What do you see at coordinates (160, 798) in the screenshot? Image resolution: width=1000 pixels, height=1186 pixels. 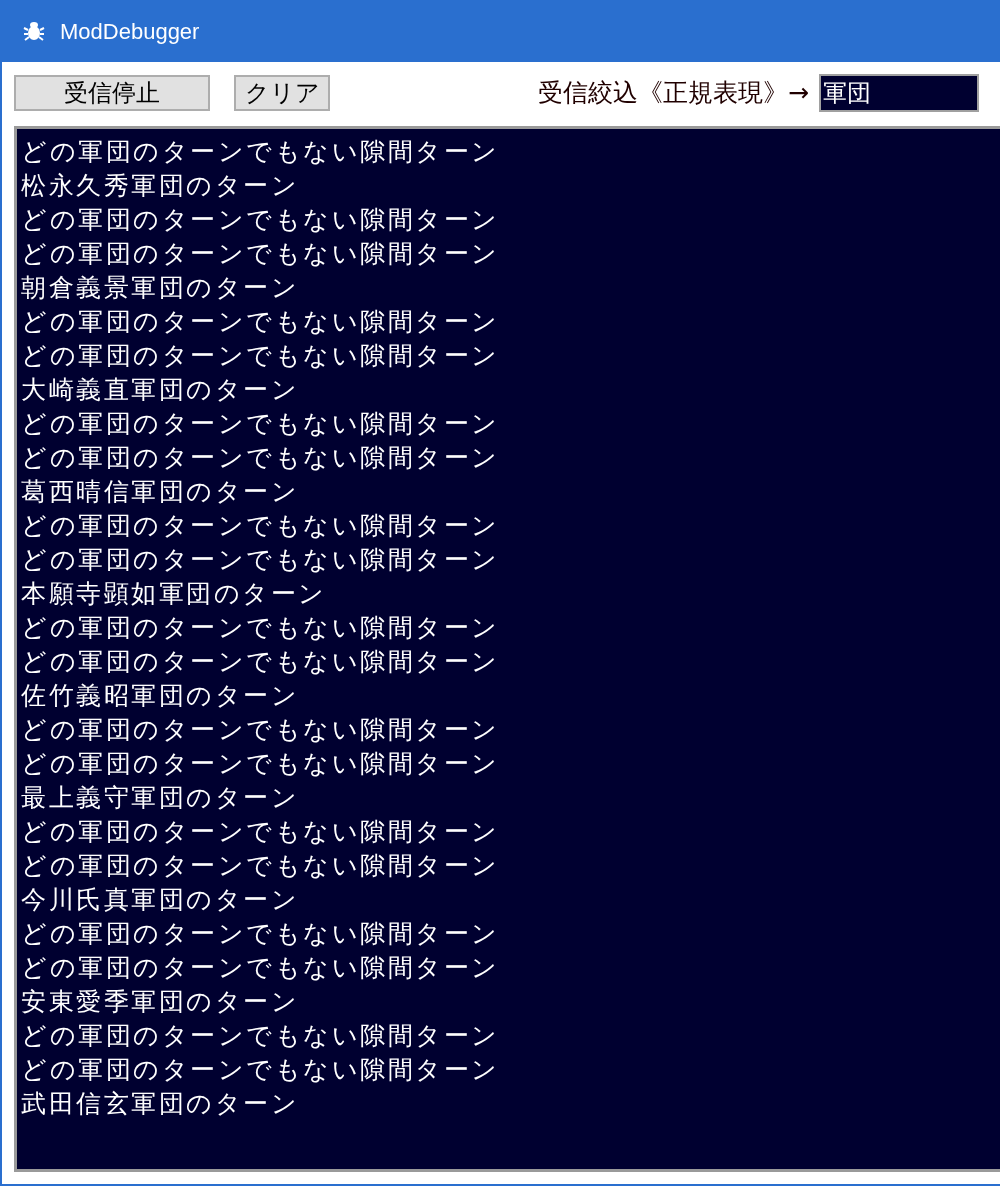 I see `log-line: 最上義守軍団のターン` at bounding box center [160, 798].